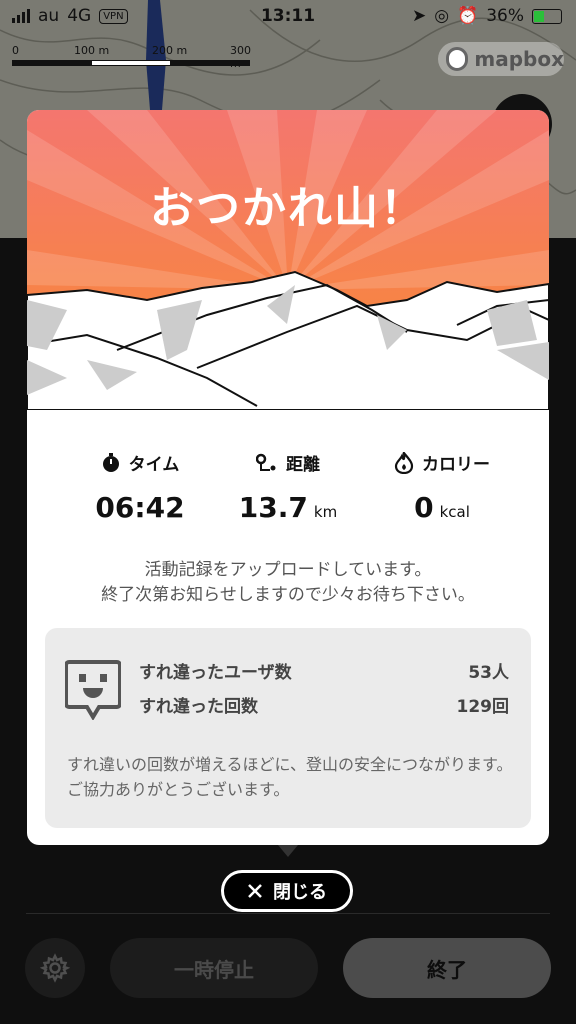 This screenshot has width=576, height=1024. I want to click on upload-message: 活動記録をアップロードしています。 終了次第お知らせしますので少々お待ち下さい。, so click(288, 583).